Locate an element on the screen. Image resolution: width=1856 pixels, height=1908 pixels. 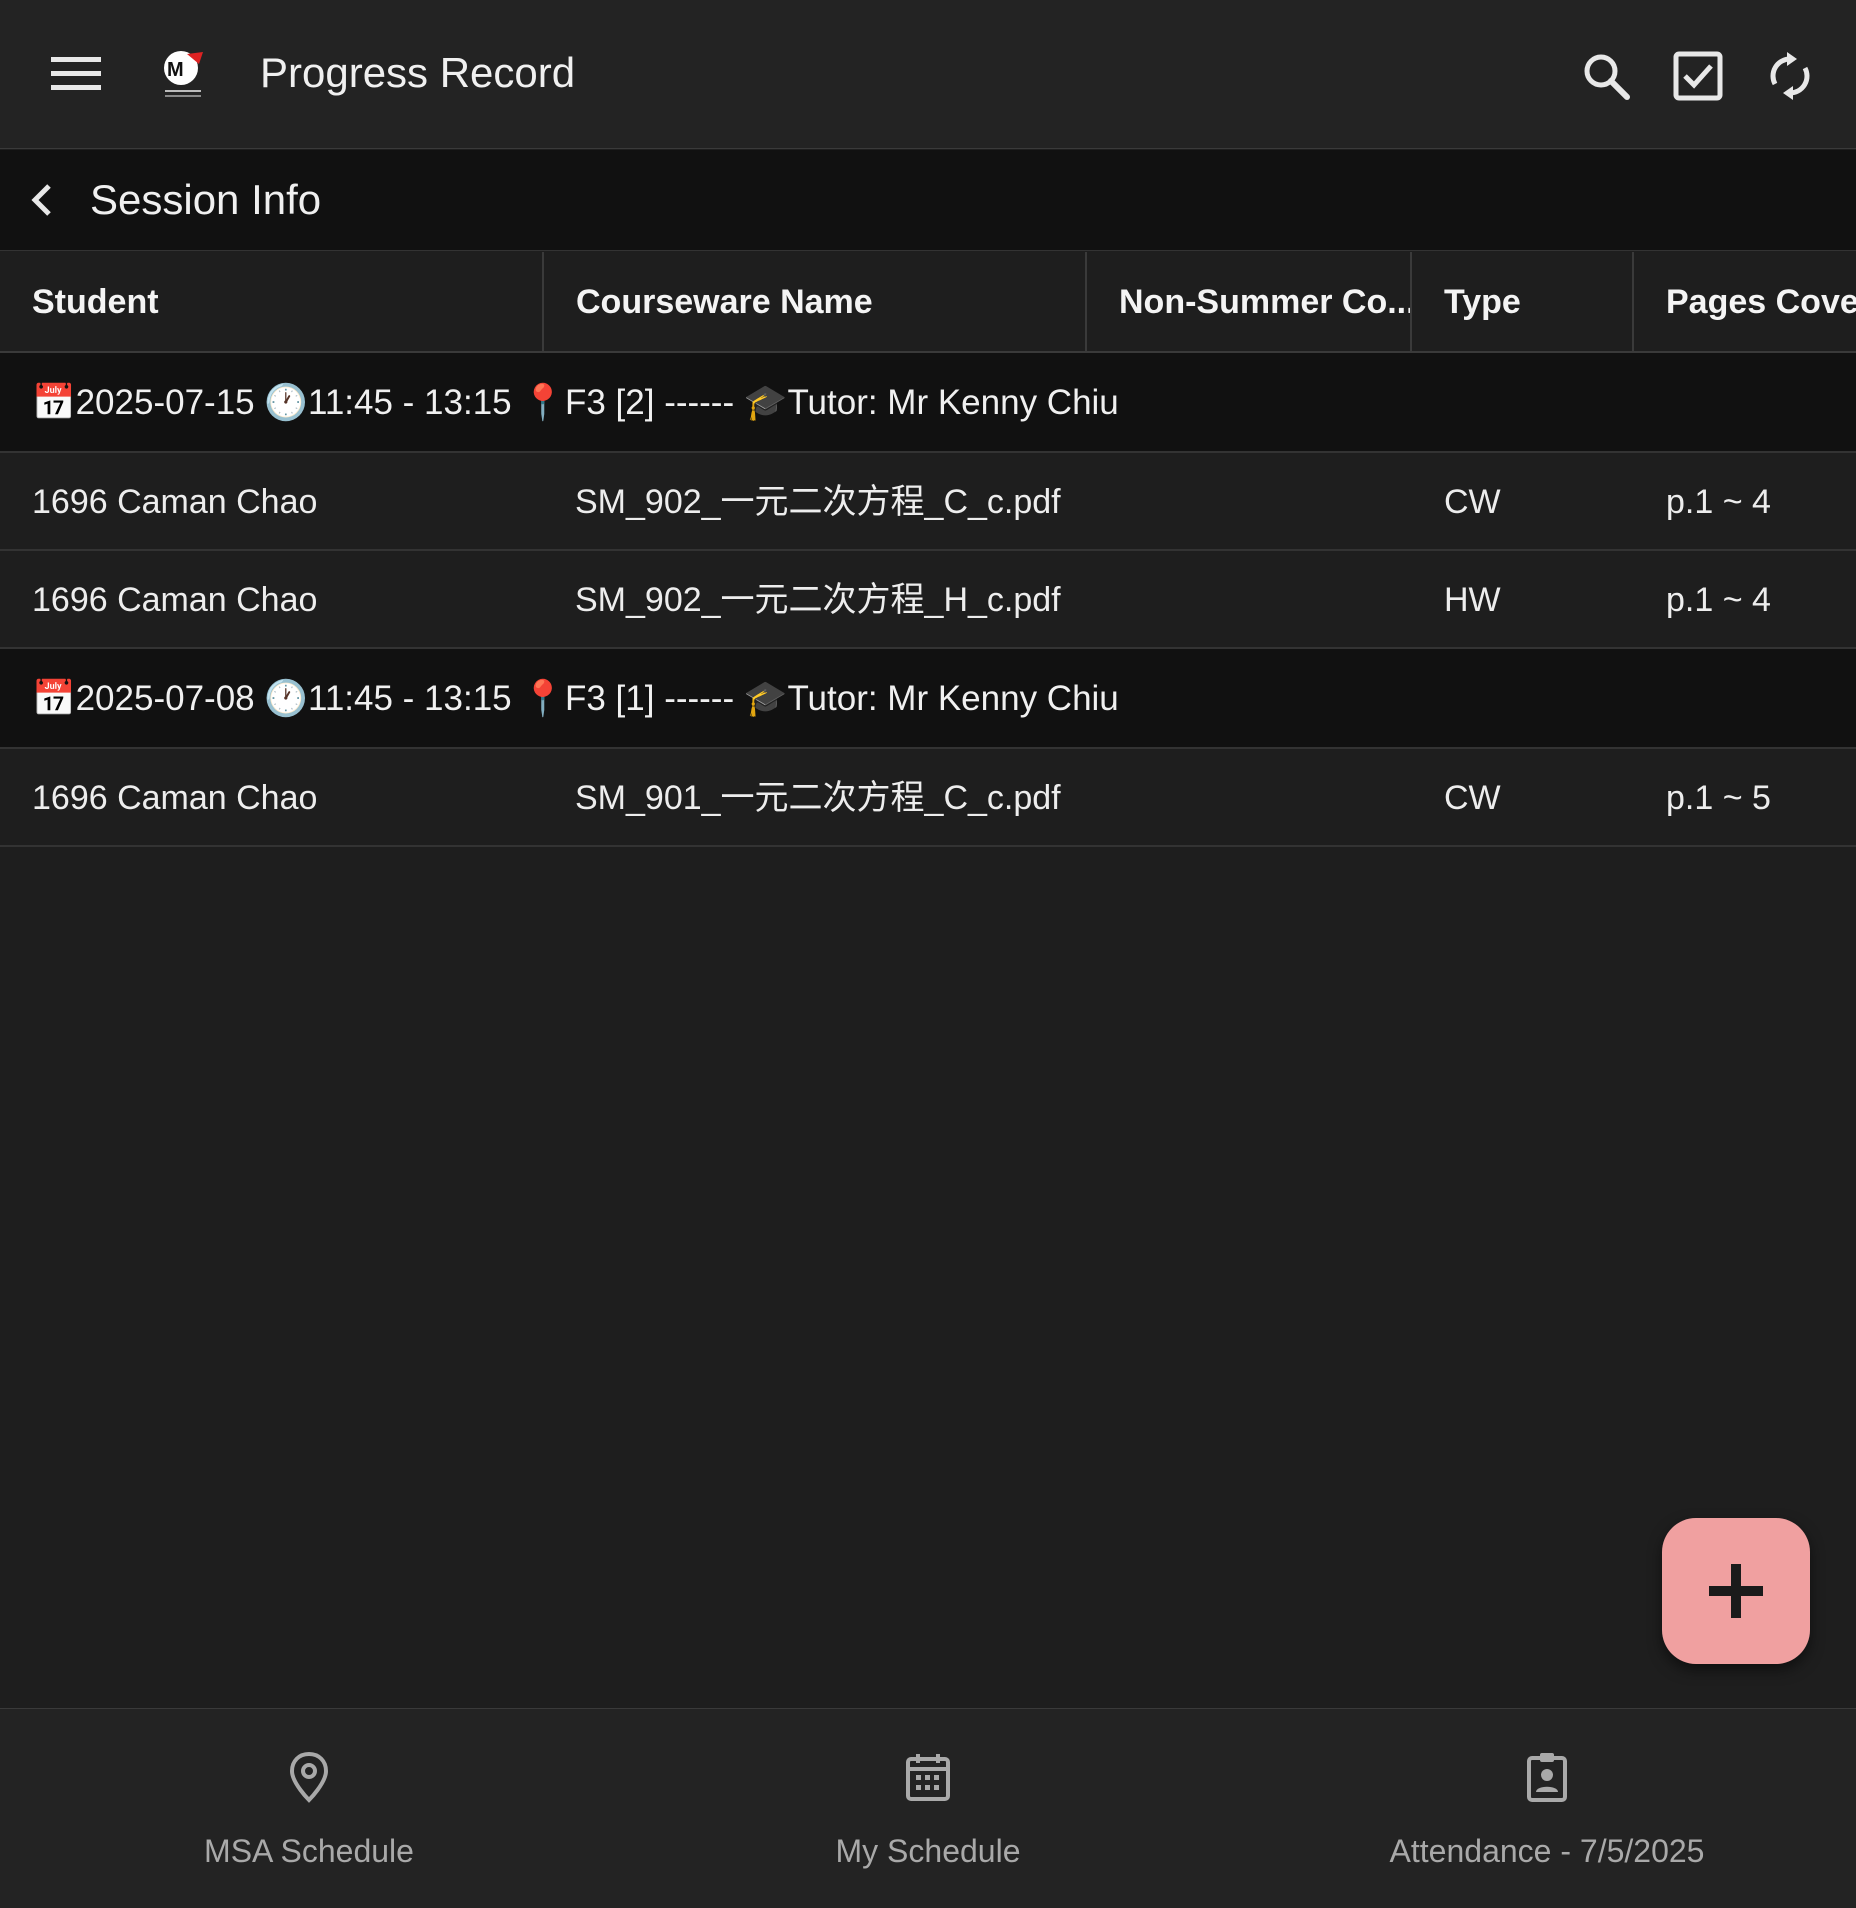
cell-pages: p.1 ~ 5 is located at coordinates (1718, 798).